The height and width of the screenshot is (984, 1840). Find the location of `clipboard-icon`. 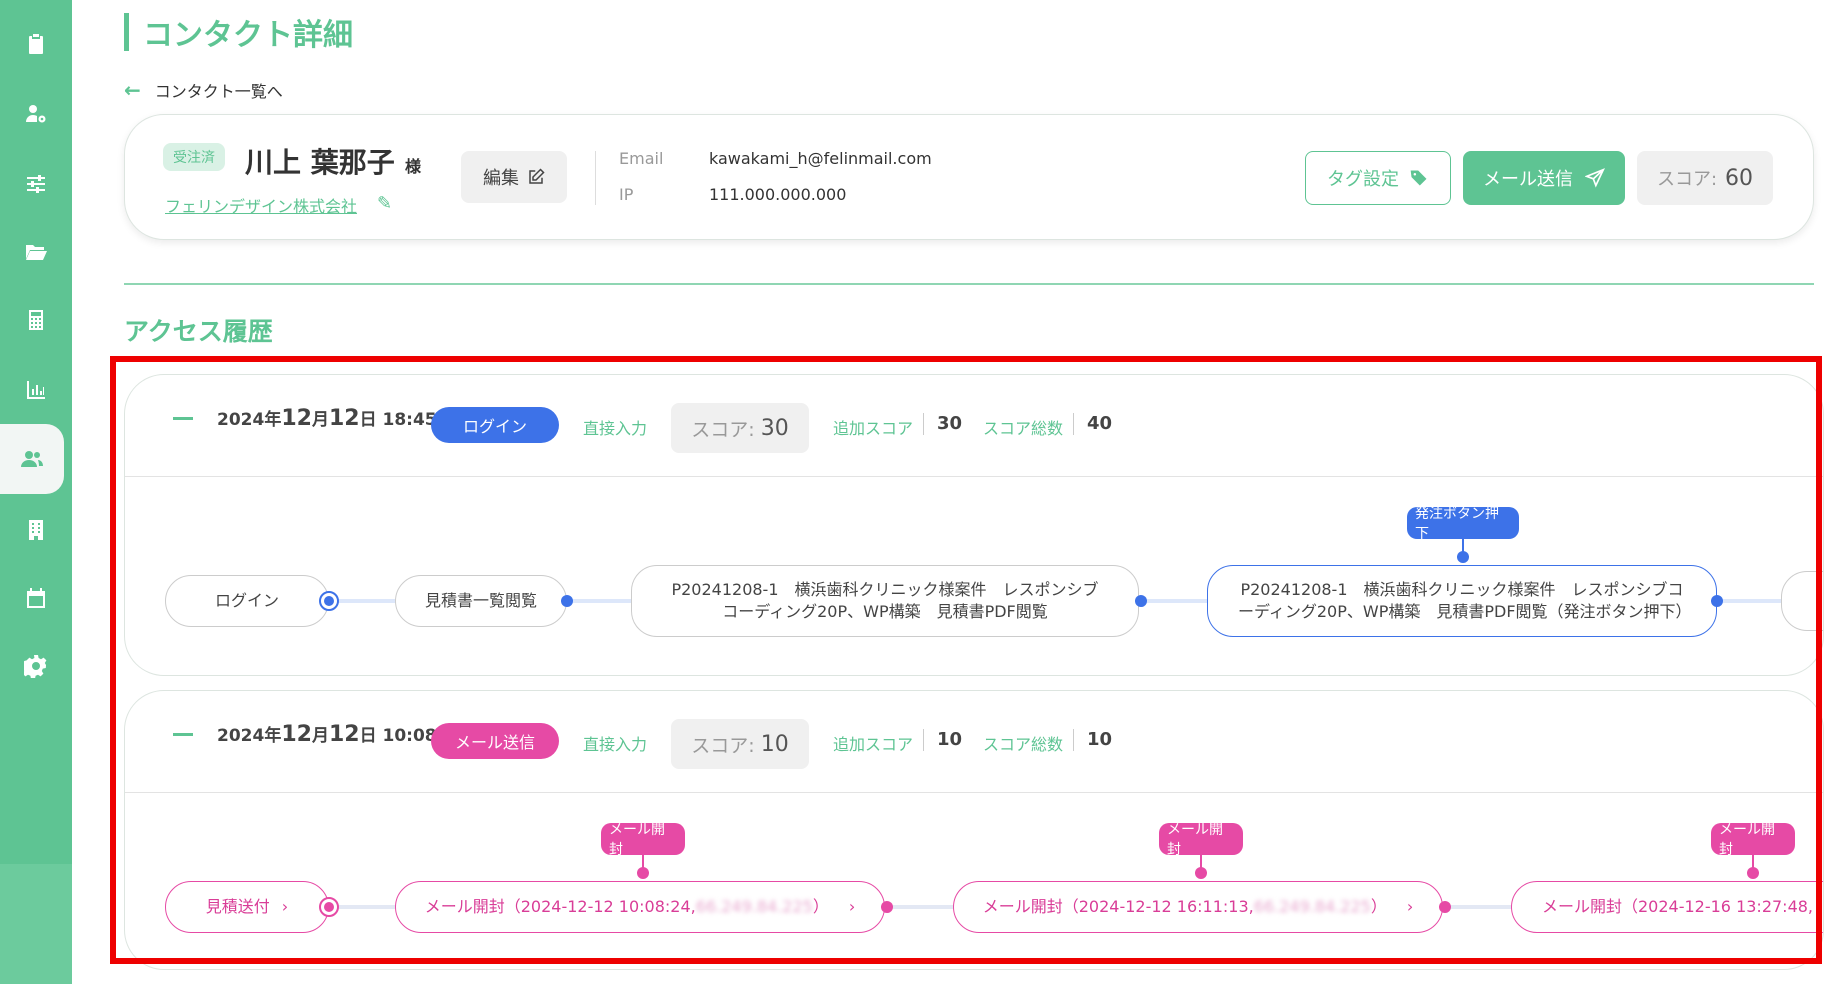

clipboard-icon is located at coordinates (36, 44).